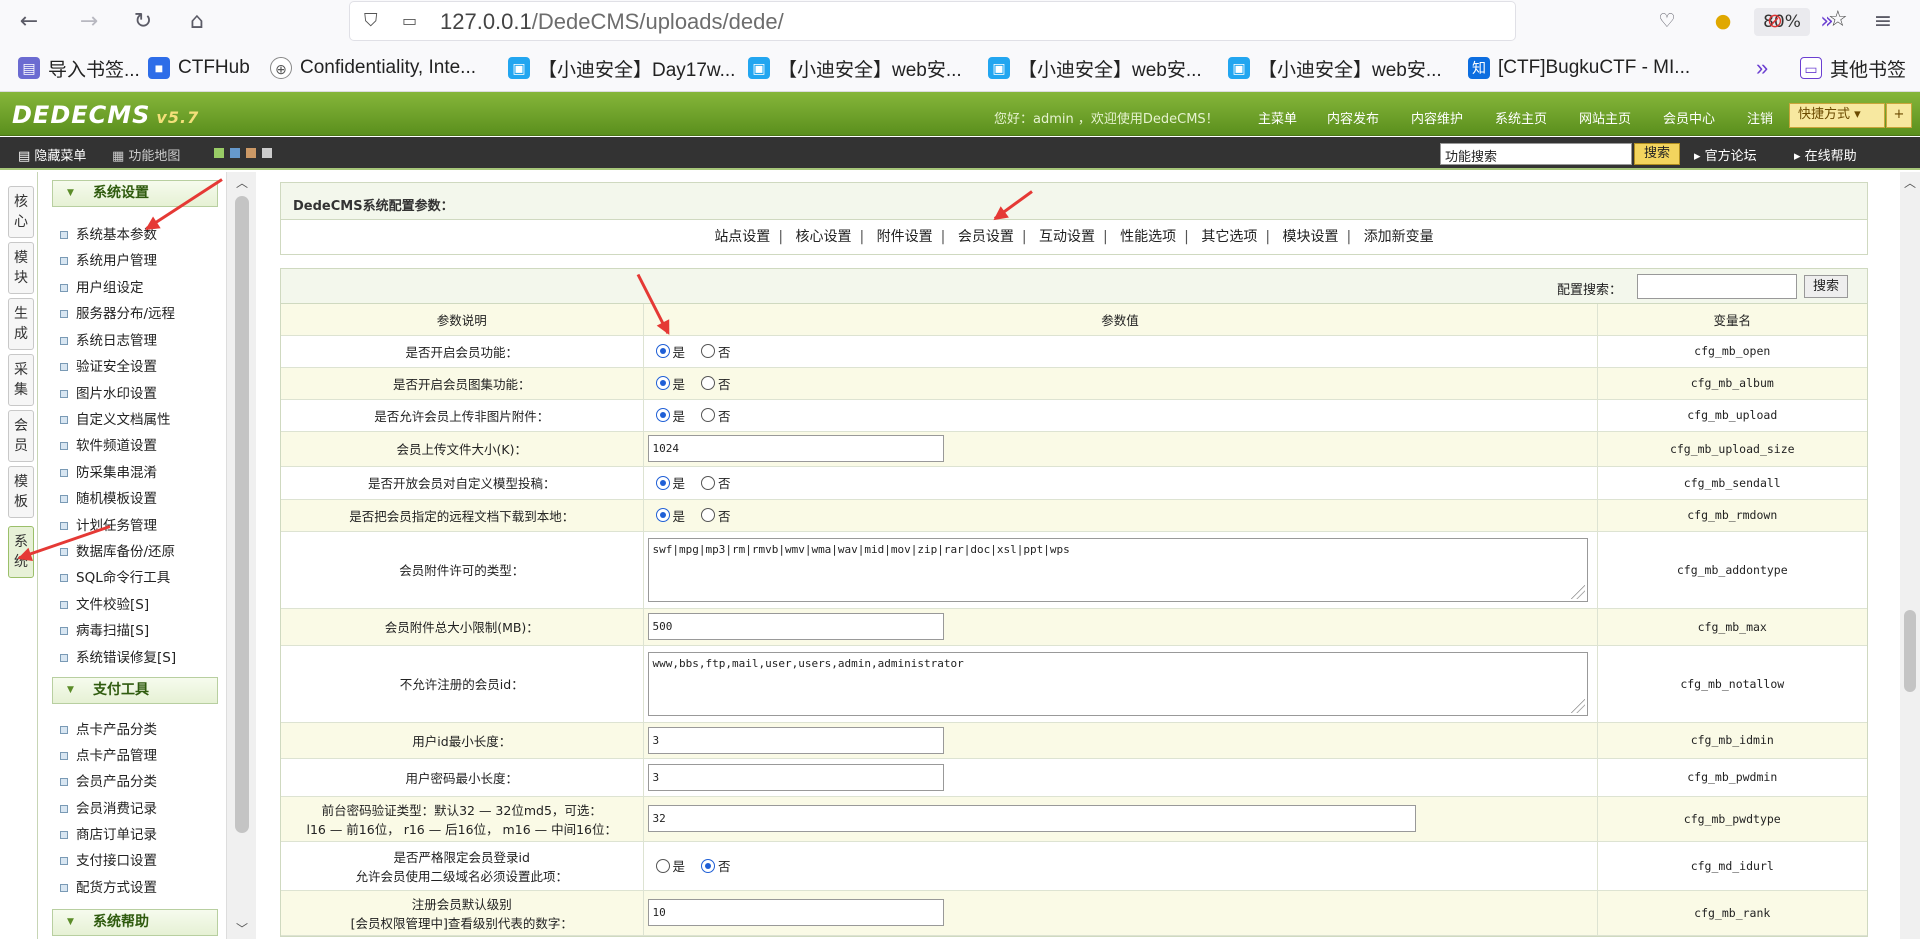 The width and height of the screenshot is (1920, 939). What do you see at coordinates (1775, 21) in the screenshot?
I see `block-icon: ⊘` at bounding box center [1775, 21].